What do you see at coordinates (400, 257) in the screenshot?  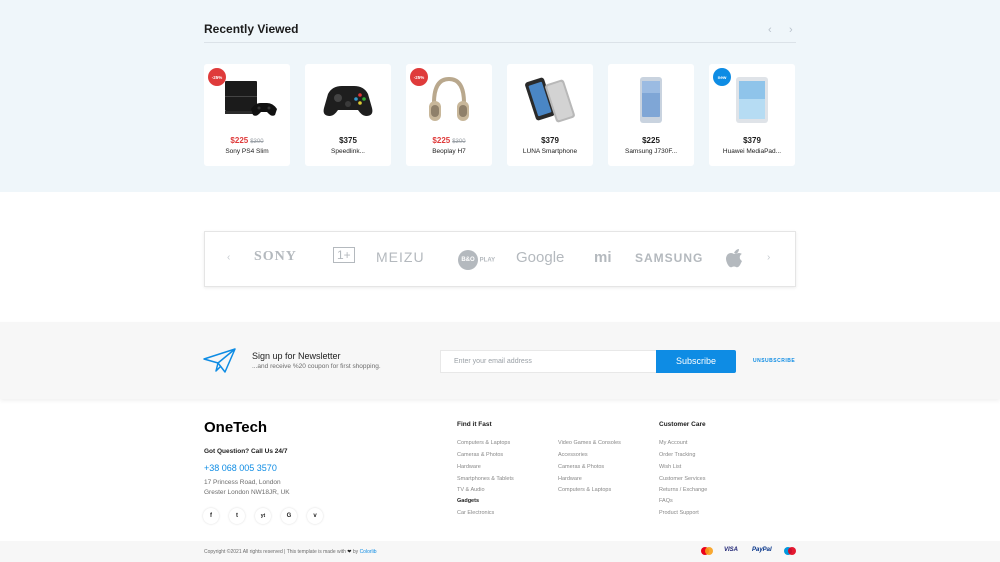 I see `brand-meizu: MEIZU` at bounding box center [400, 257].